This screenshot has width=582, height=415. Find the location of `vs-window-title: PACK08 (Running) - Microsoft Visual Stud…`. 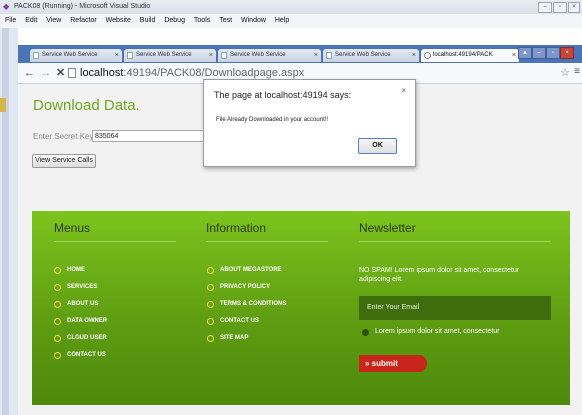

vs-window-title: PACK08 (Running) - Microsoft Visual Stud… is located at coordinates (82, 6).